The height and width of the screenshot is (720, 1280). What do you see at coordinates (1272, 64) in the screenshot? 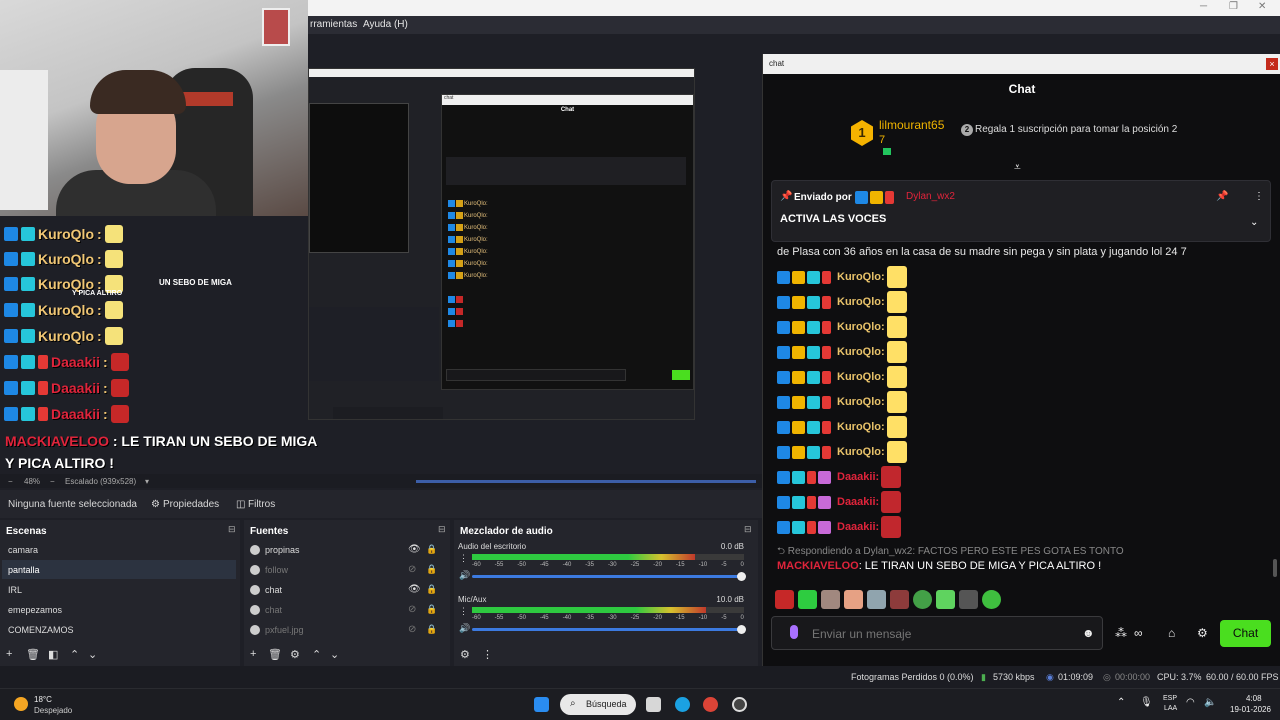
I see `close-icon: ×` at bounding box center [1272, 64].